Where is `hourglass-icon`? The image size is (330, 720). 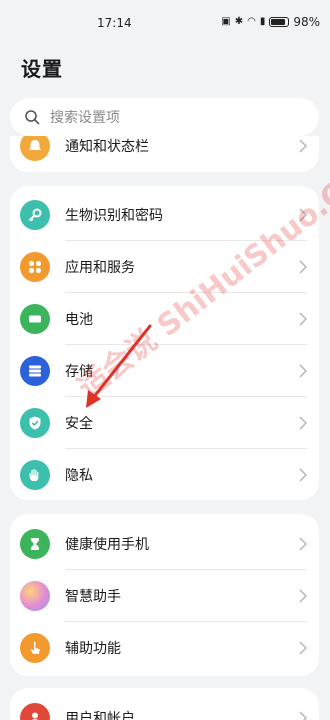 hourglass-icon is located at coordinates (35, 544).